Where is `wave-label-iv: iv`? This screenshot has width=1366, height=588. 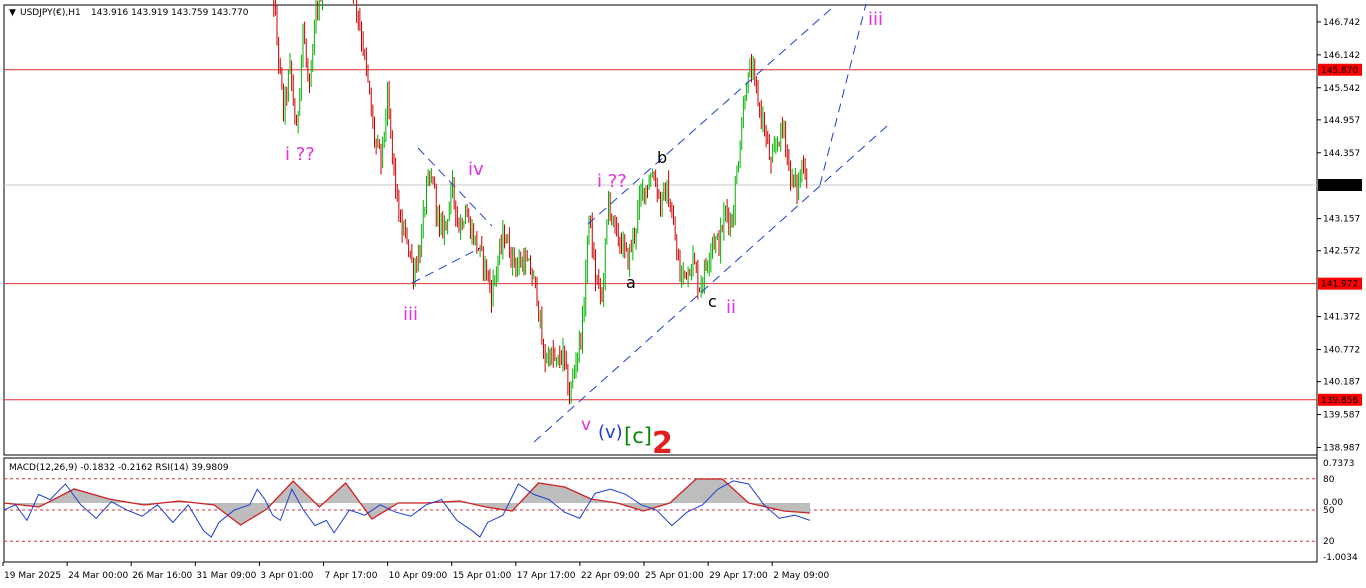
wave-label-iv: iv is located at coordinates (476, 169).